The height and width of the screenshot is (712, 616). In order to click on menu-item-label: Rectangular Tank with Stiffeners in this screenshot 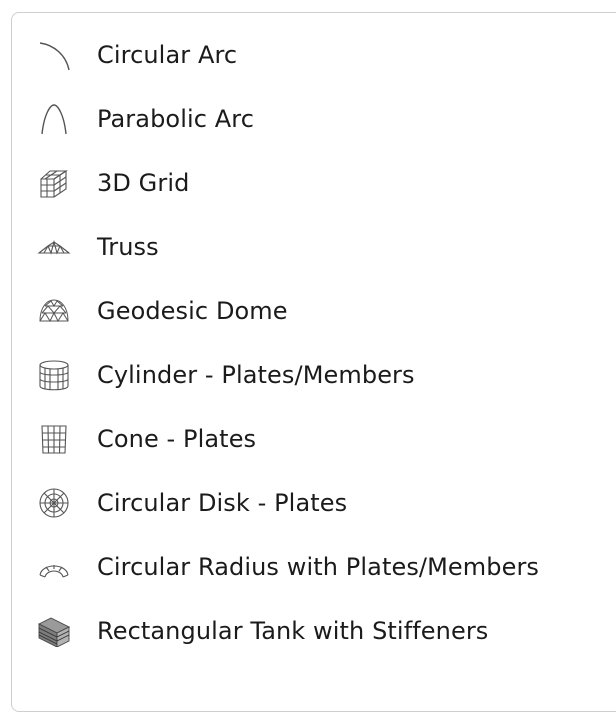, I will do `click(293, 631)`.